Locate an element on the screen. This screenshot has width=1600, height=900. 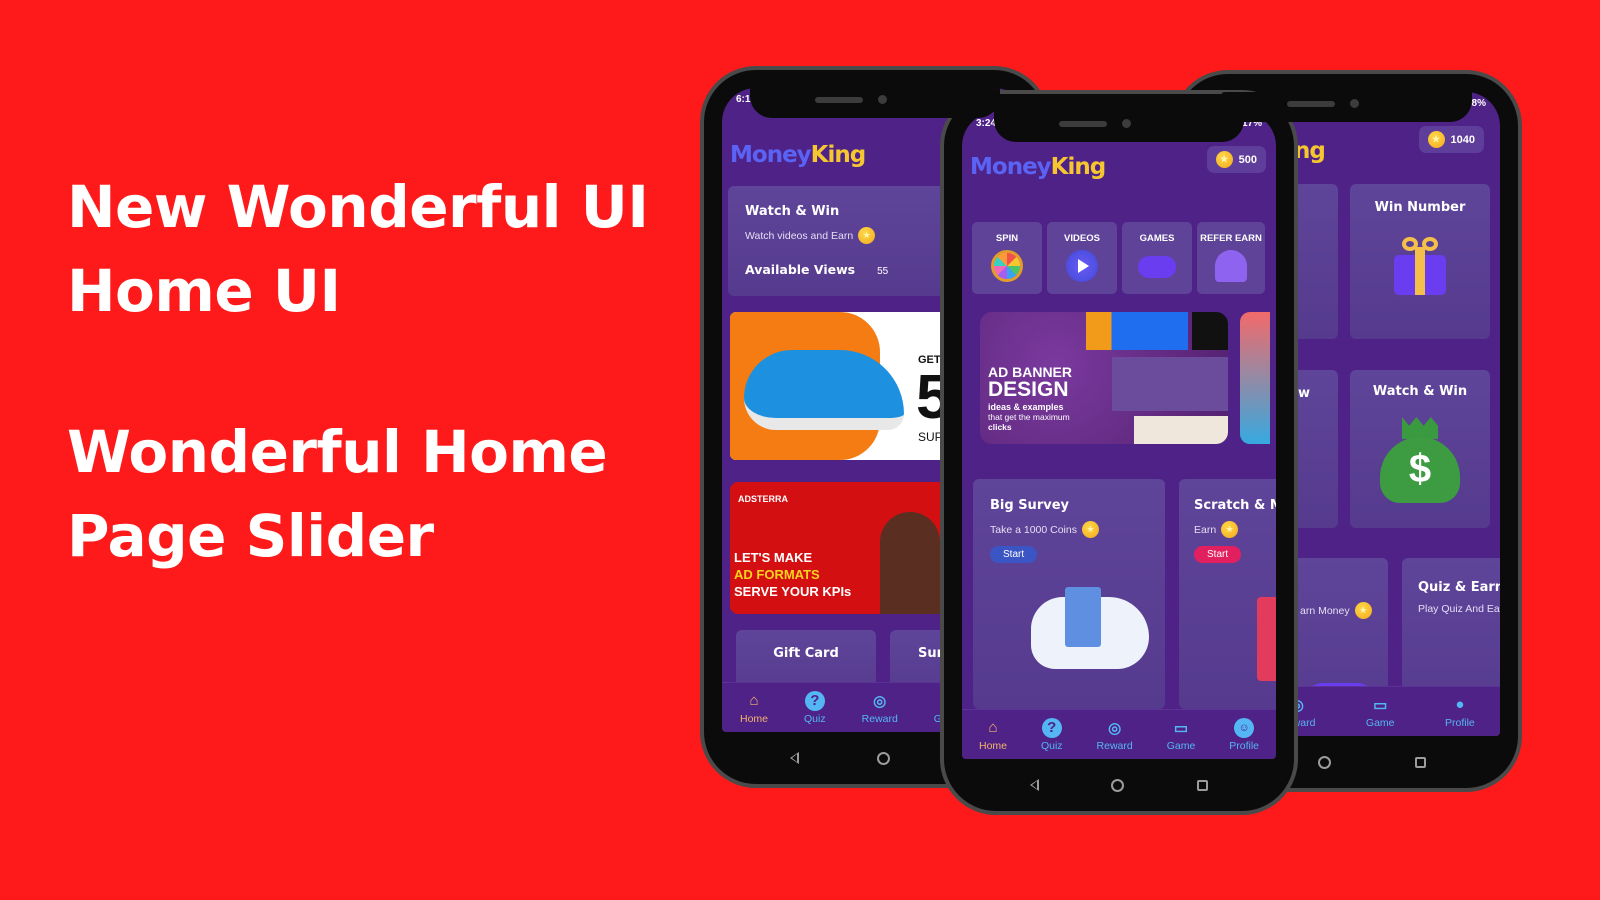
spin-wheel-icon is located at coordinates (1007, 266).